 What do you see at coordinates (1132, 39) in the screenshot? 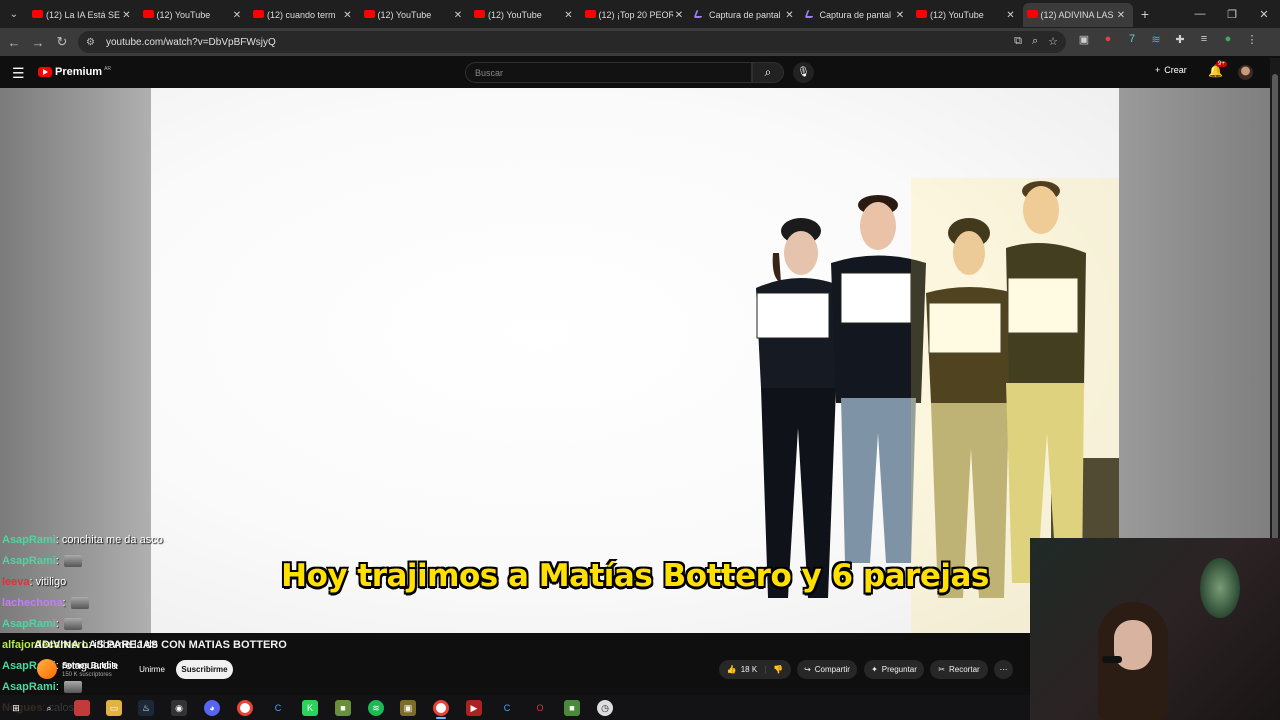
I see `extension-7-icon: 7` at bounding box center [1132, 39].